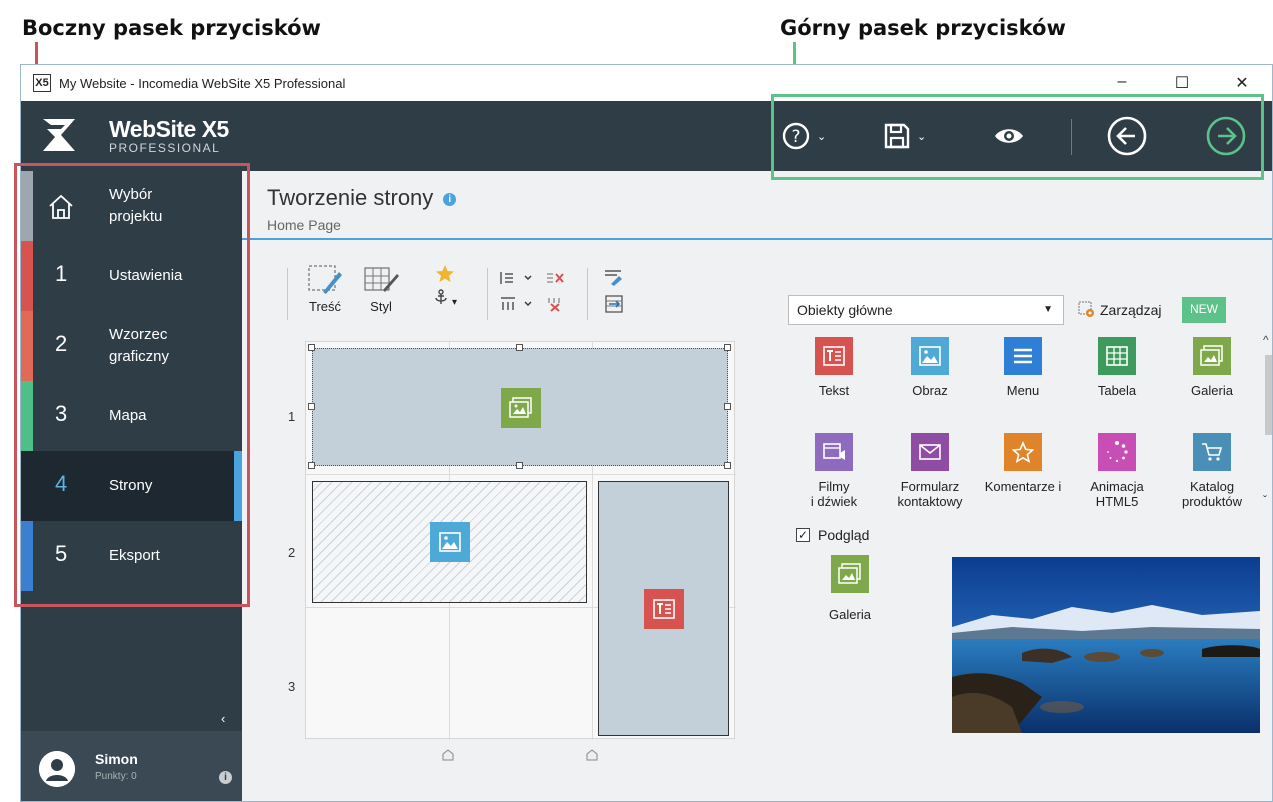  I want to click on sidebar-item-map: 3 Mapa, so click(131, 416).